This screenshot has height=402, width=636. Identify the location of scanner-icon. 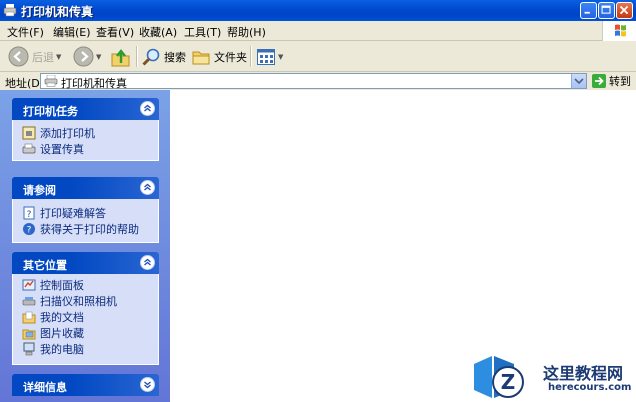
(29, 301).